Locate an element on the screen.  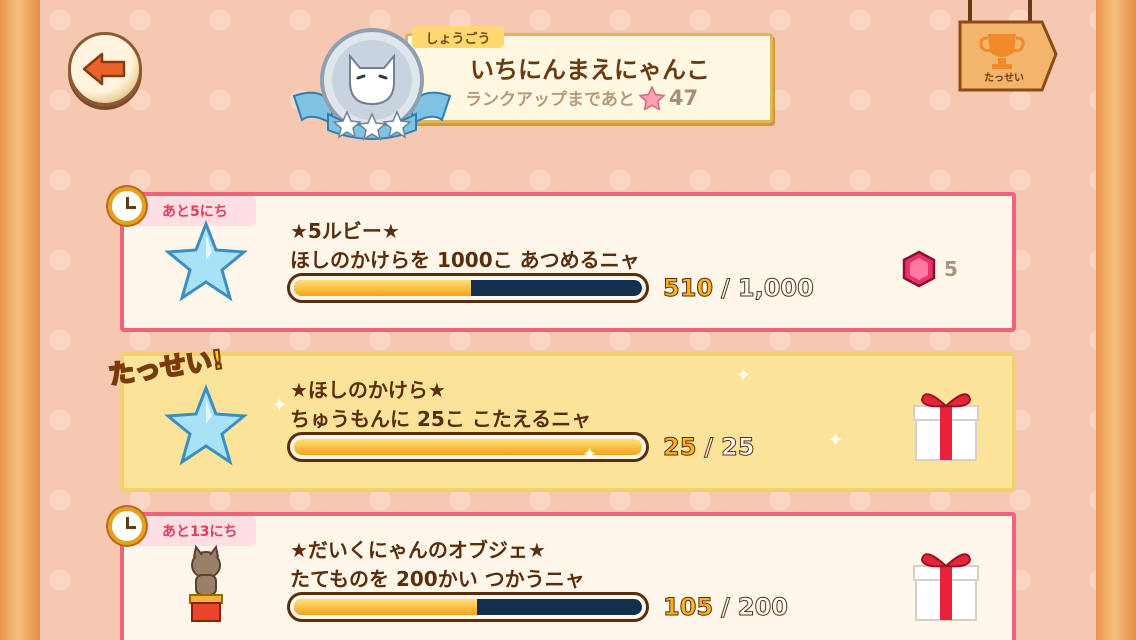
progress-current: 105 is located at coordinates (688, 607).